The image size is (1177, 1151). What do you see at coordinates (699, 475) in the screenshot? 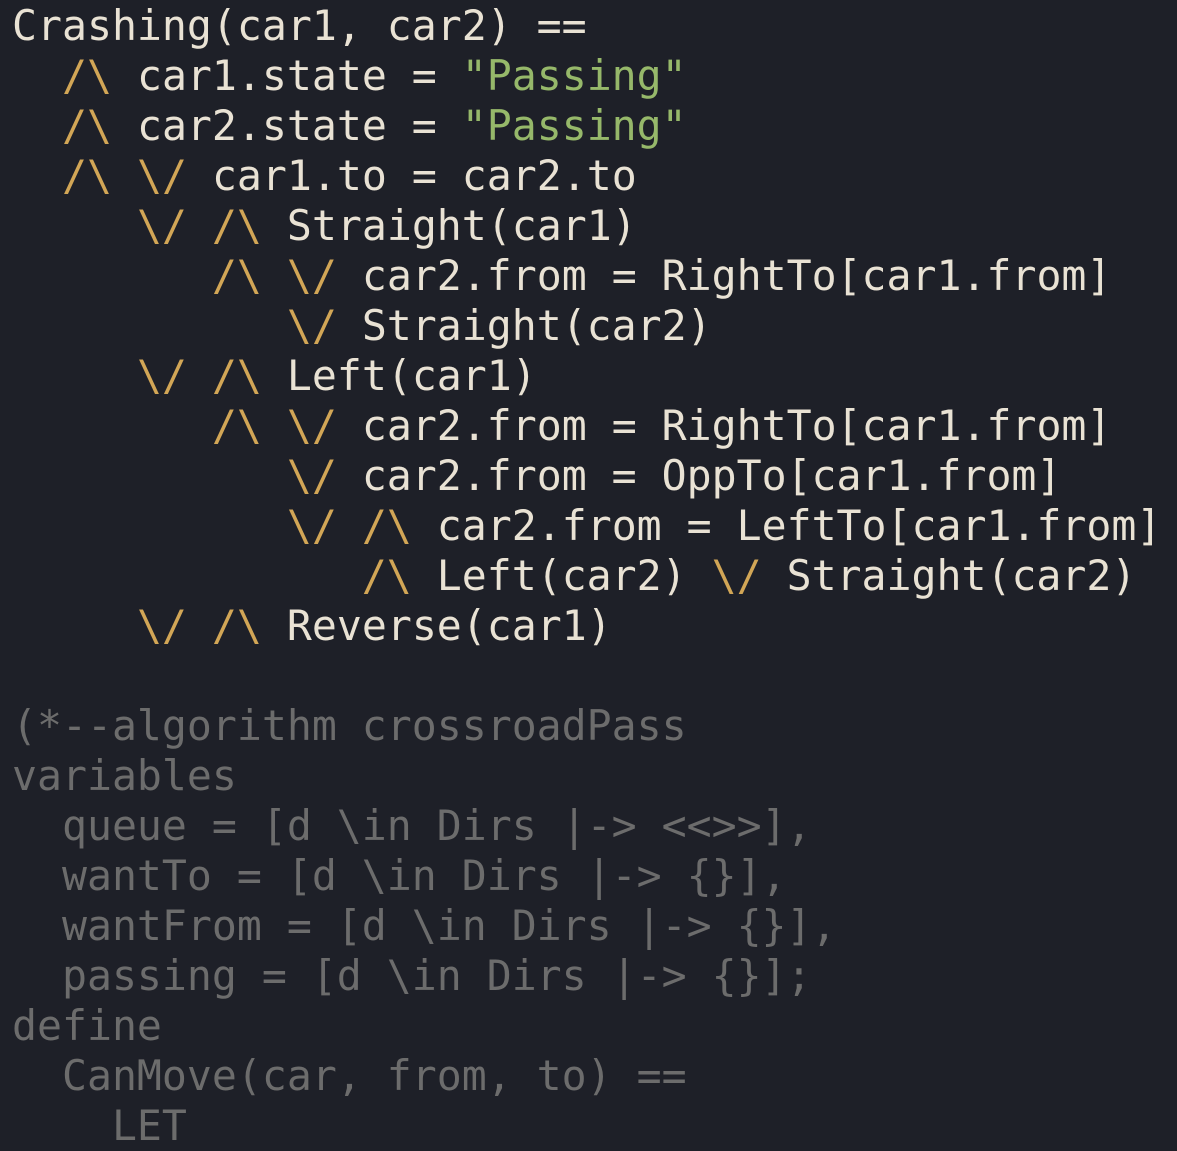
I see `code-text: car2.from = OppTo[car1.from]` at bounding box center [699, 475].